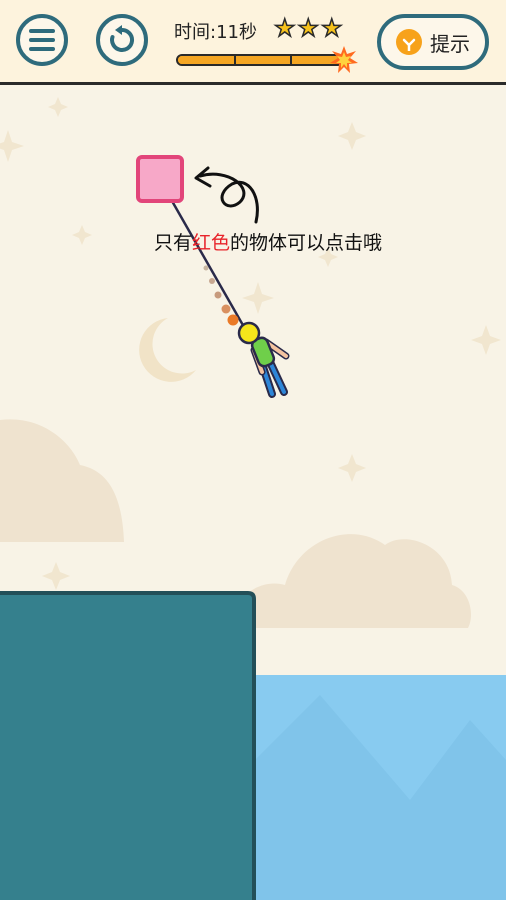 Image resolution: width=506 pixels, height=900 pixels. What do you see at coordinates (221, 295) in the screenshot?
I see `motion-trail` at bounding box center [221, 295].